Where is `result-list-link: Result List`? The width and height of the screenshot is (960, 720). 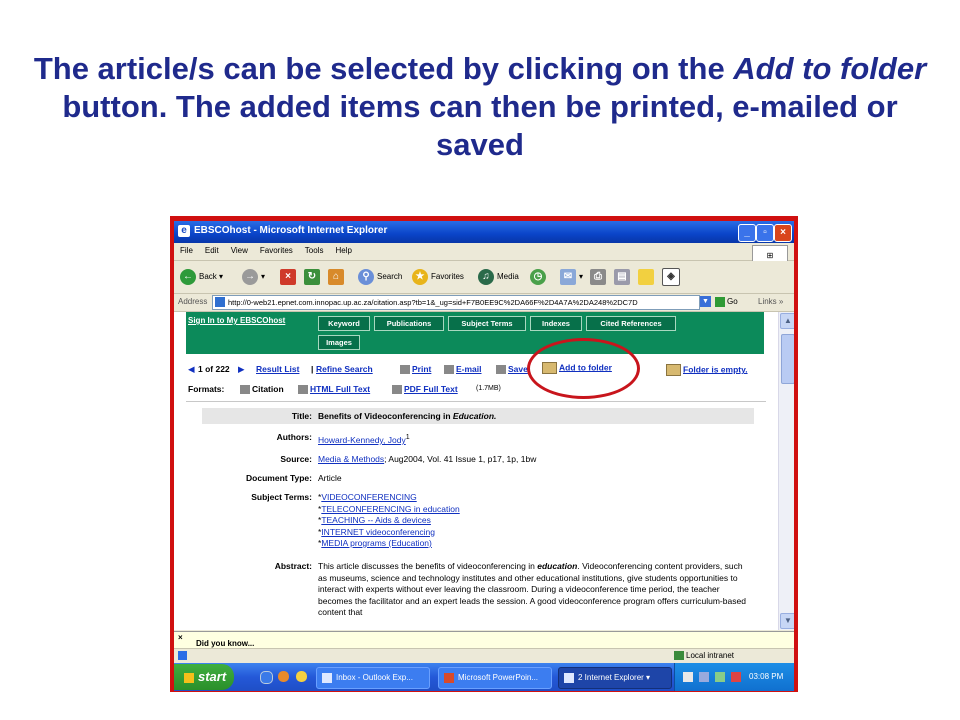 result-list-link: Result List is located at coordinates (277, 369).